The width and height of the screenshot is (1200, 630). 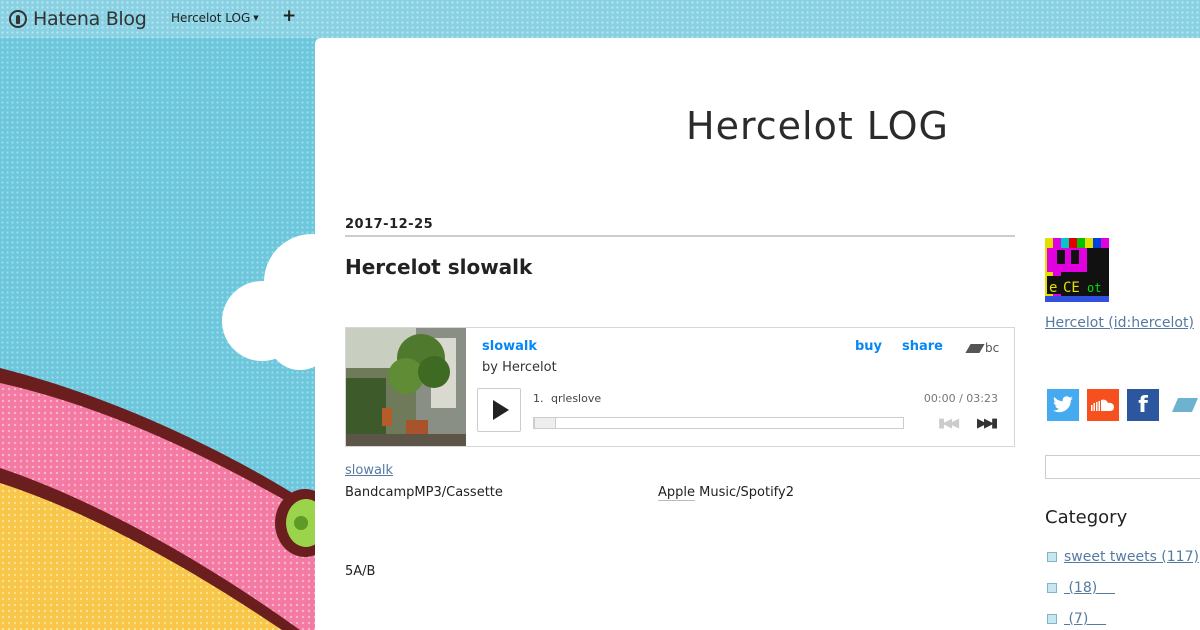 I want to click on category-item: (7), so click(x=1076, y=619).